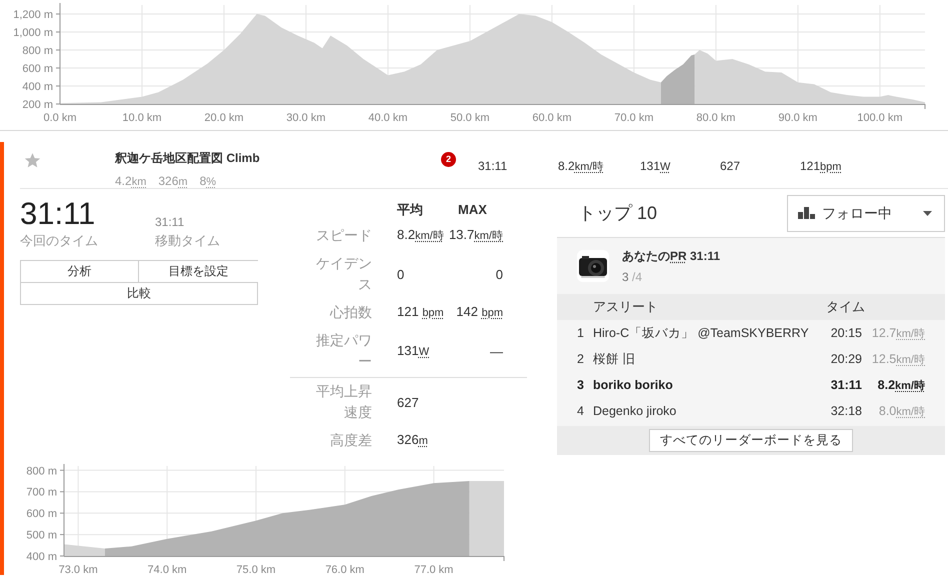 Image resolution: width=948 pixels, height=576 pixels. Describe the element at coordinates (78, 569) in the screenshot. I see `axis-label: 73.0 km` at that location.